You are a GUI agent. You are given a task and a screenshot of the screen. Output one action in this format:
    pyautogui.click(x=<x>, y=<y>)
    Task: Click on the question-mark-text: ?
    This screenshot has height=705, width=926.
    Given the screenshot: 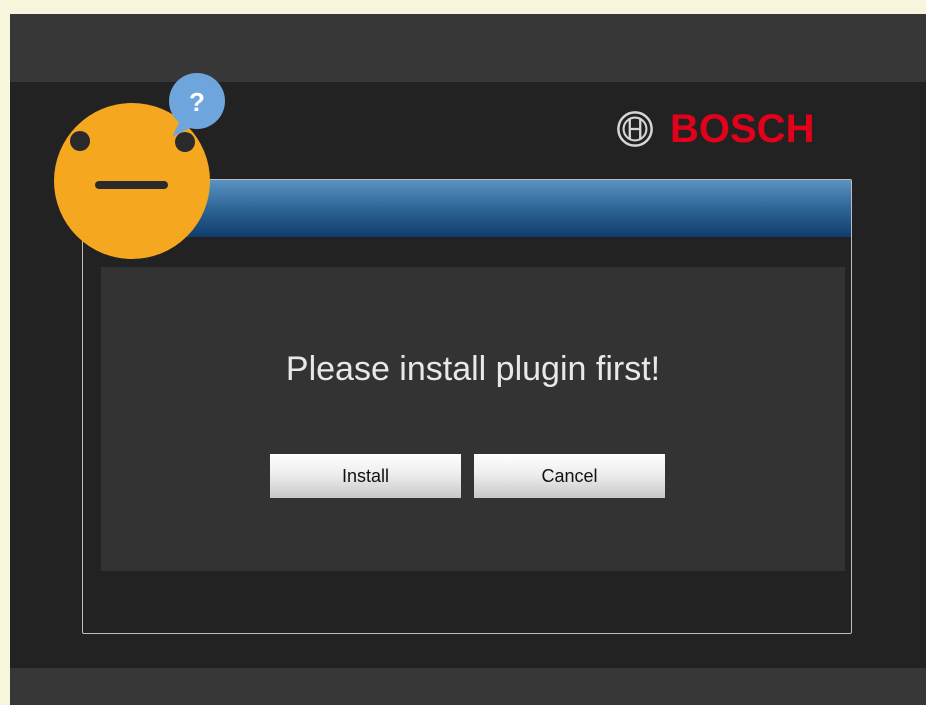 What is the action you would take?
    pyautogui.click(x=197, y=102)
    